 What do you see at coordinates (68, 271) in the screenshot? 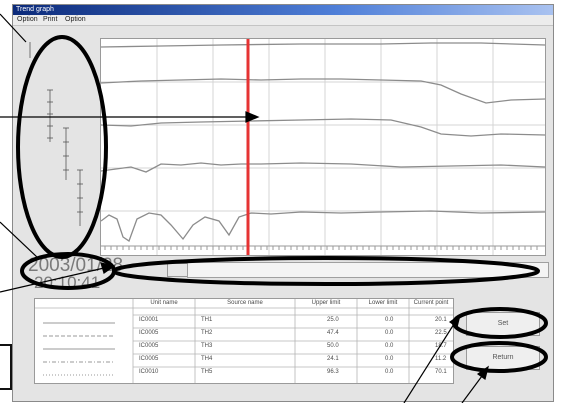
I see `callout-ellipse-datetime` at bounding box center [68, 271].